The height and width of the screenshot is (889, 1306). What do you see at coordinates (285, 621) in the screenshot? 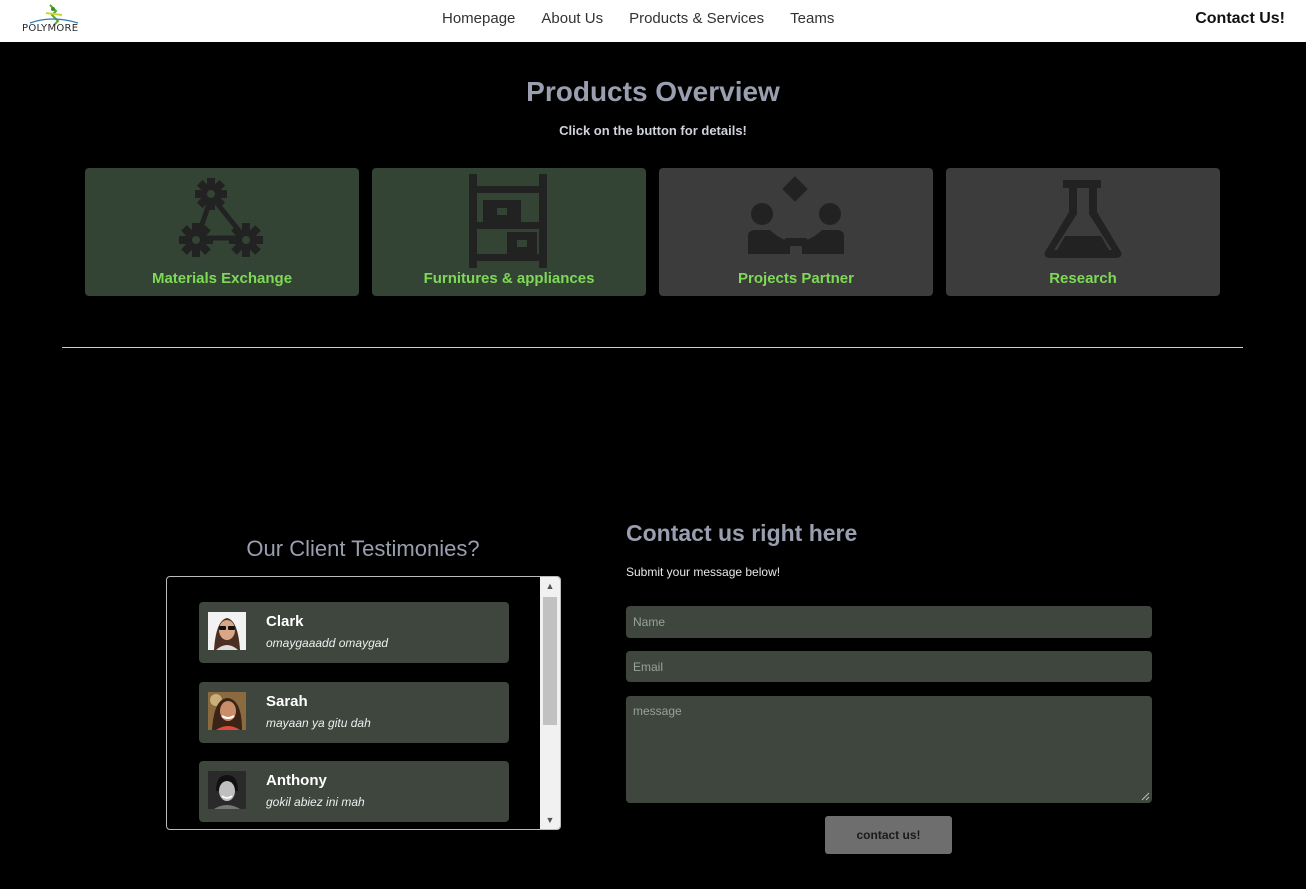
I see `testimony-name: Clark` at bounding box center [285, 621].